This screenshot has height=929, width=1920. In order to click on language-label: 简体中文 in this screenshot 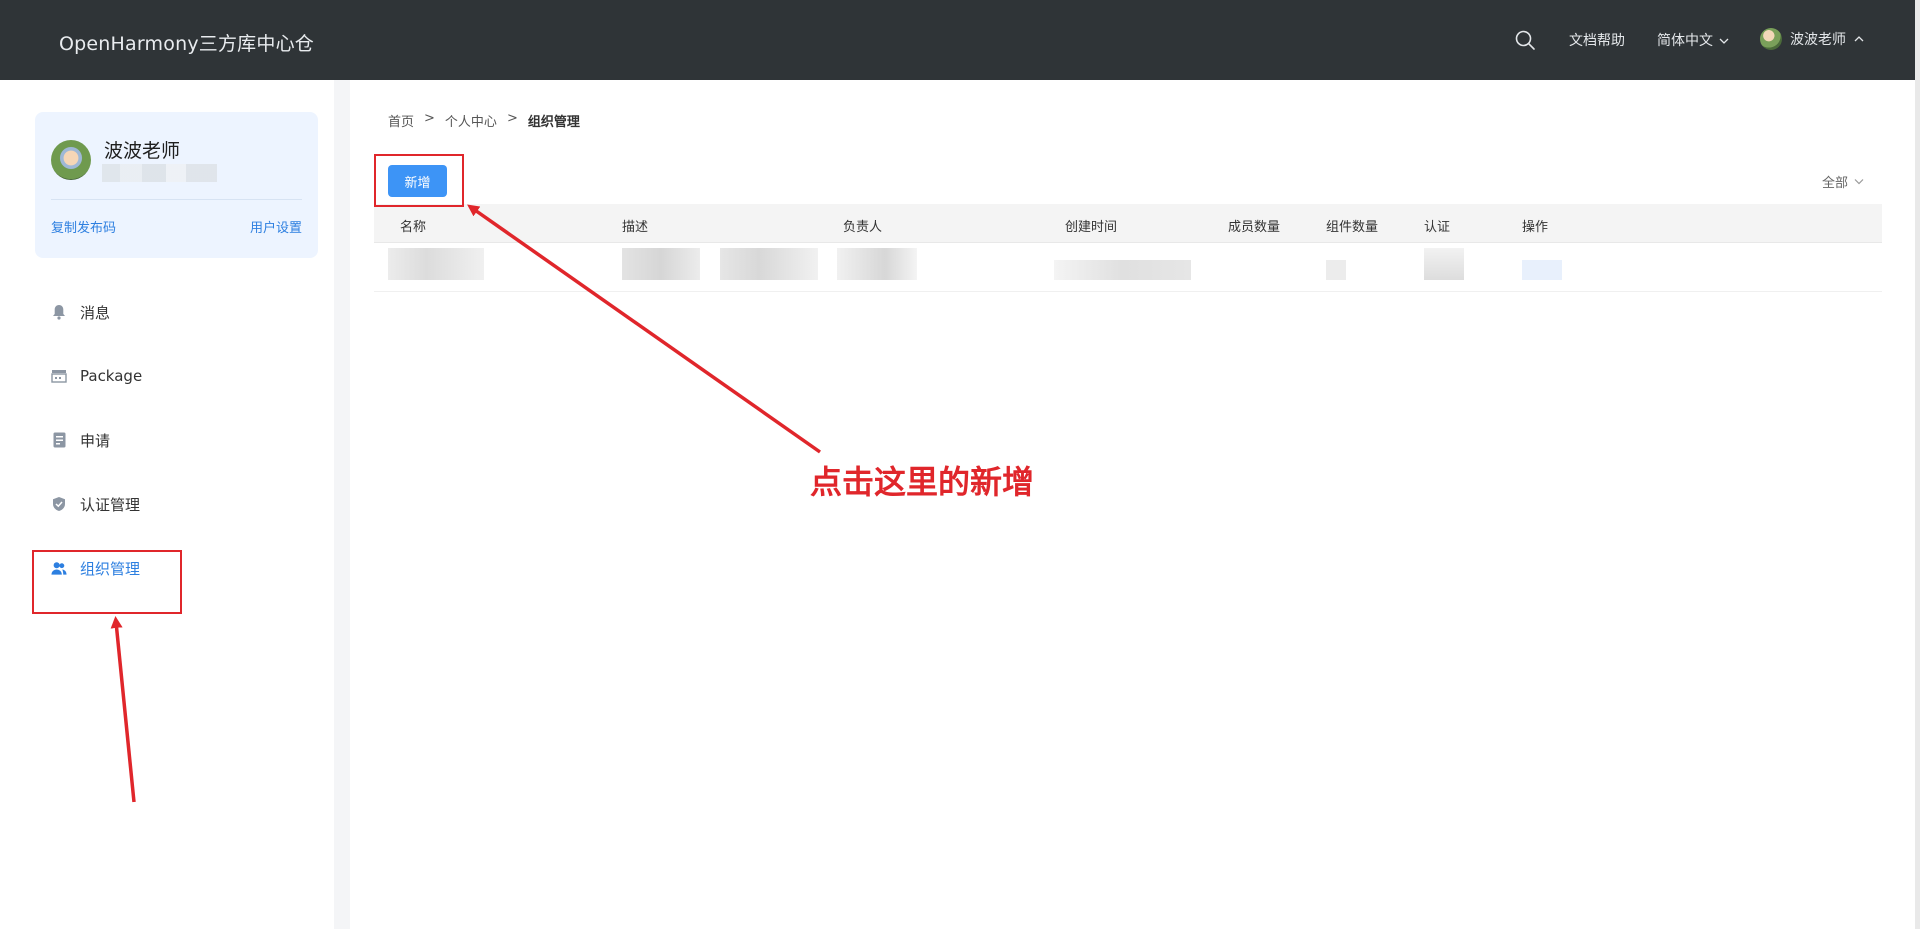, I will do `click(1685, 41)`.